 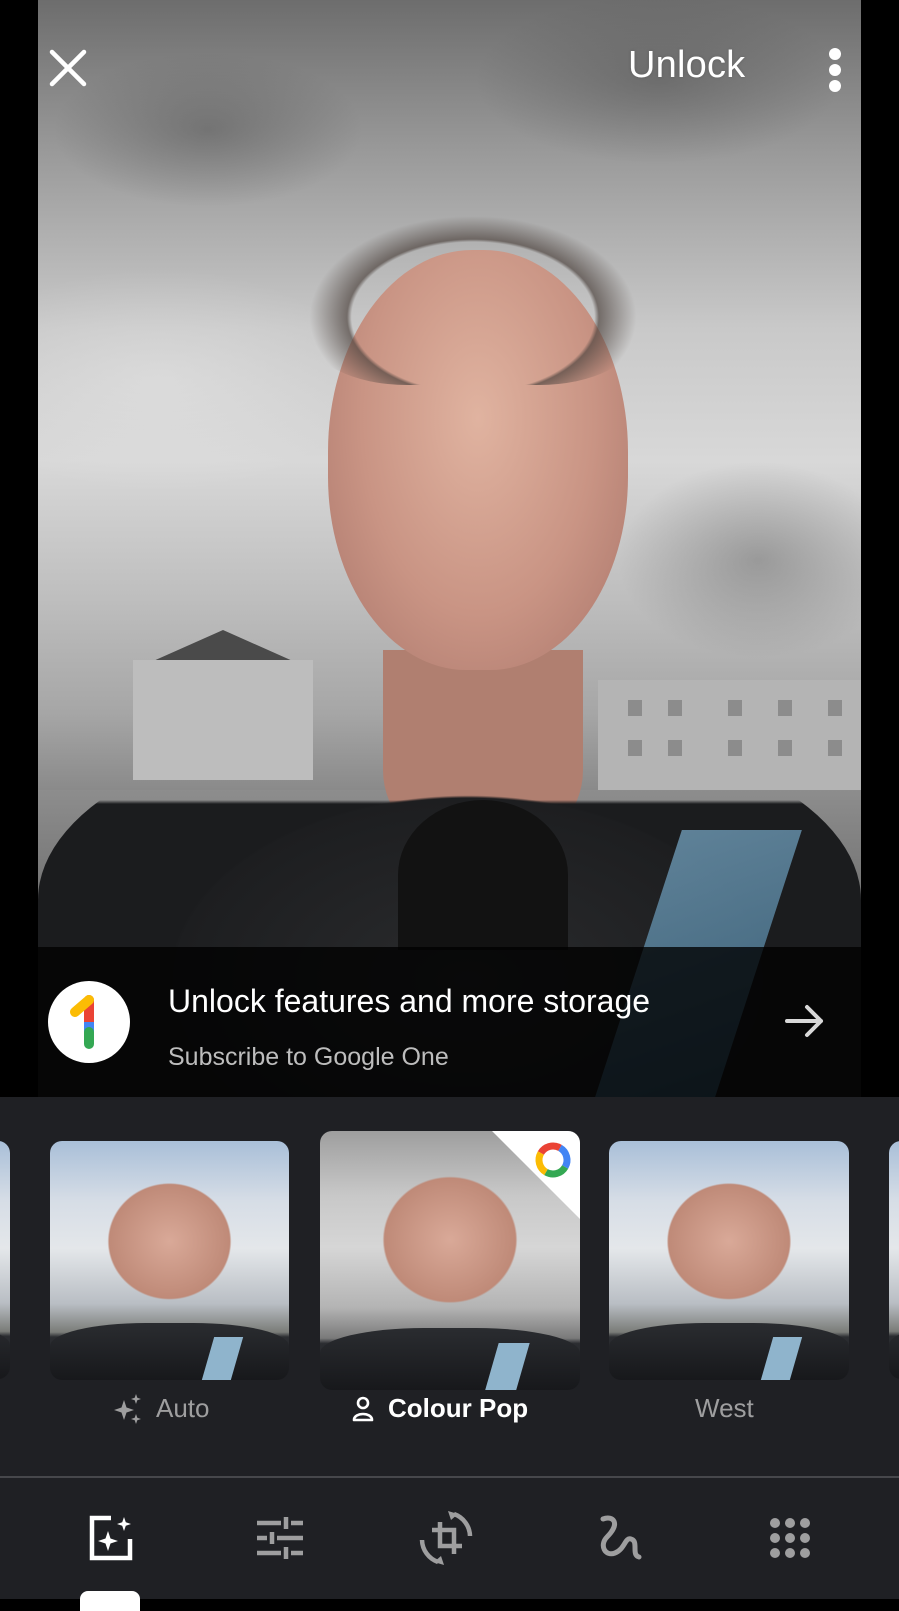 I want to click on tool-adjust, so click(x=280, y=1538).